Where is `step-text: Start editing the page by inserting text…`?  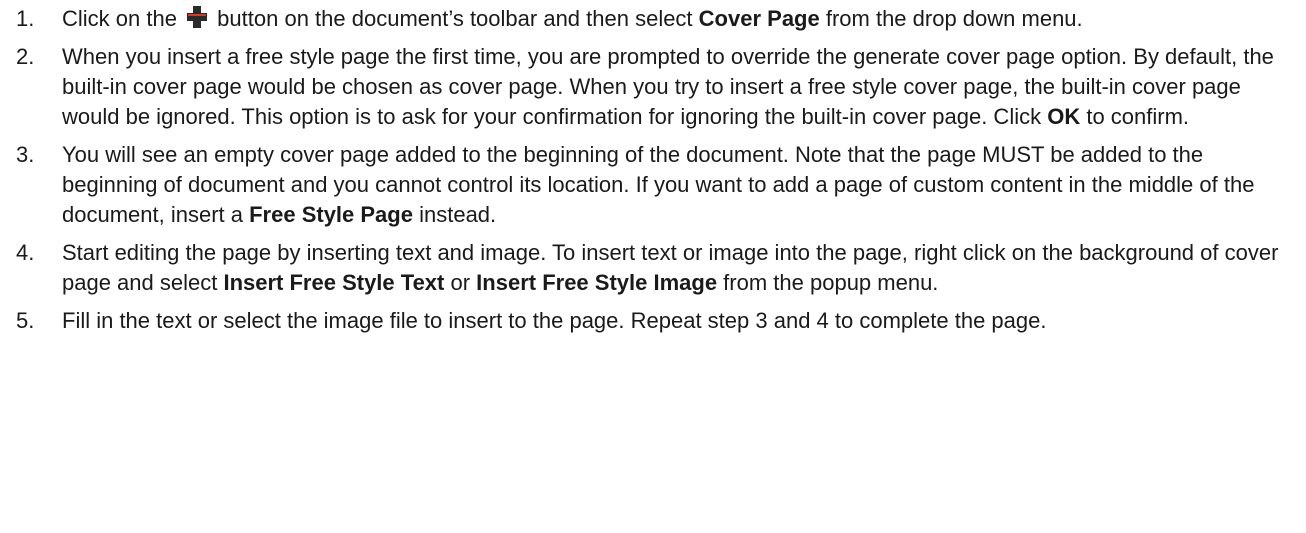 step-text: Start editing the page by inserting text… is located at coordinates (670, 267).